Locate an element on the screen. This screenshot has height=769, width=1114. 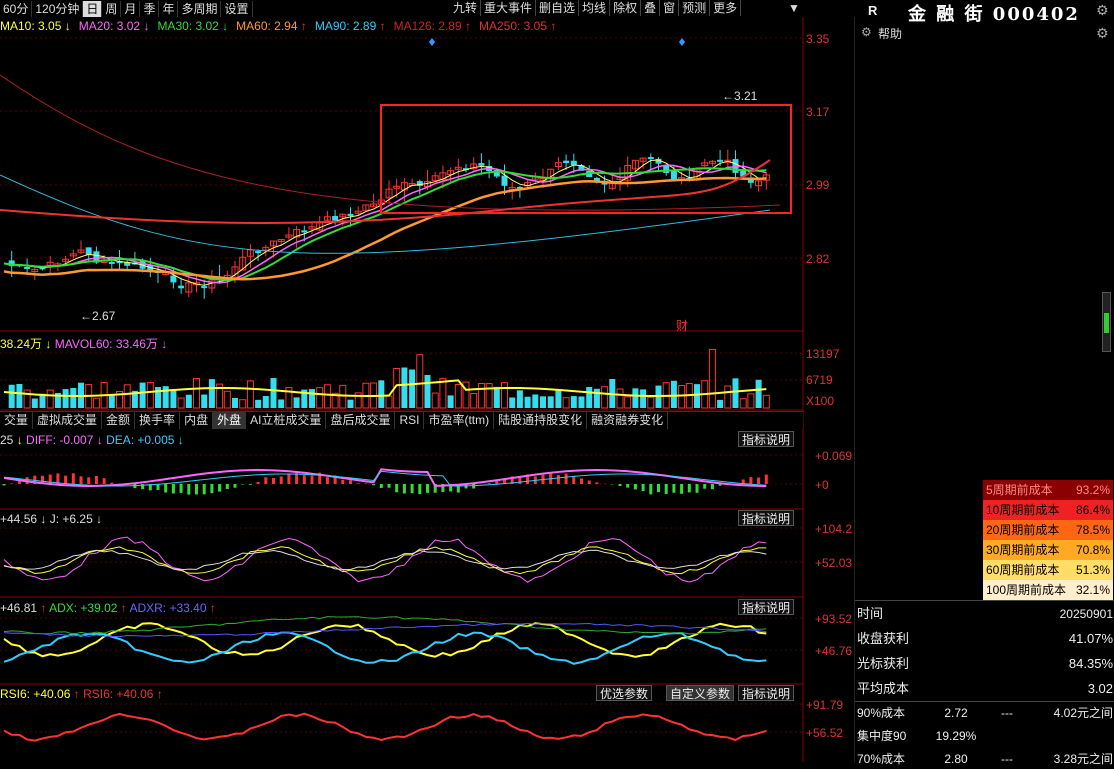
period-tab: 日 is located at coordinates (92, 9).